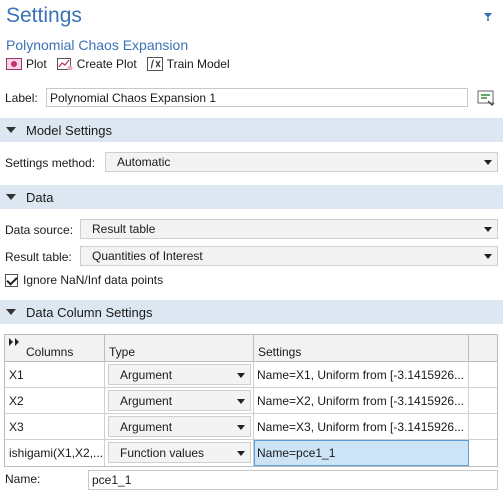 The height and width of the screenshot is (497, 503). Describe the element at coordinates (55, 427) in the screenshot. I see `column-name-cell: X3` at that location.